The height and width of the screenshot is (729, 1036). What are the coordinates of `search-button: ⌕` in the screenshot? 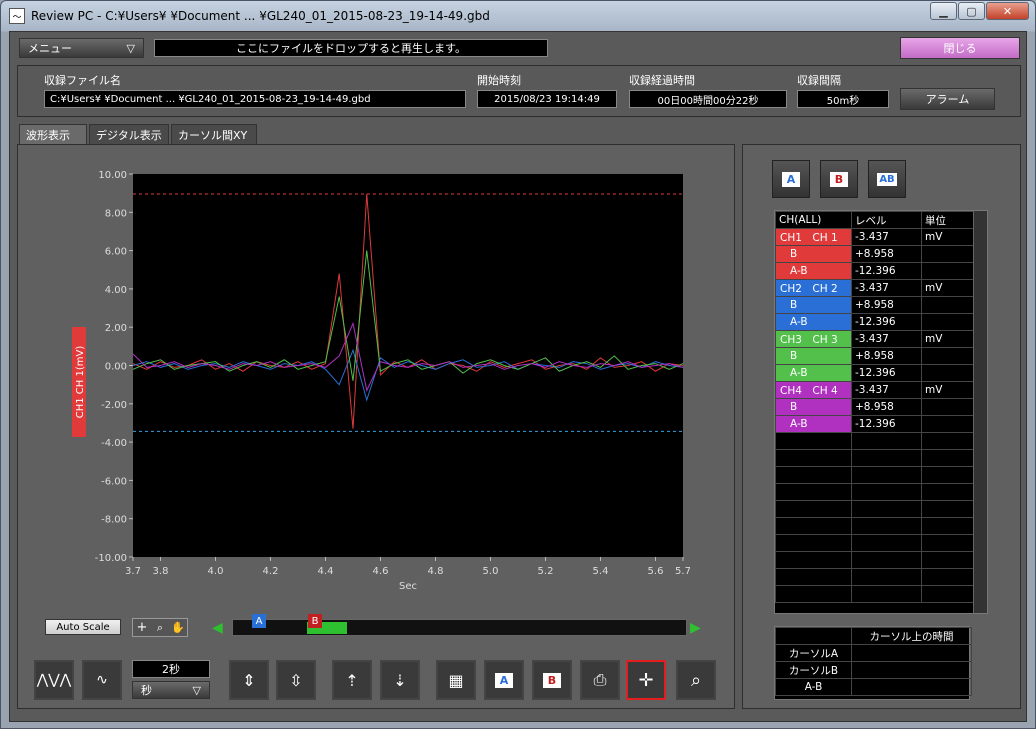 It's located at (696, 680).